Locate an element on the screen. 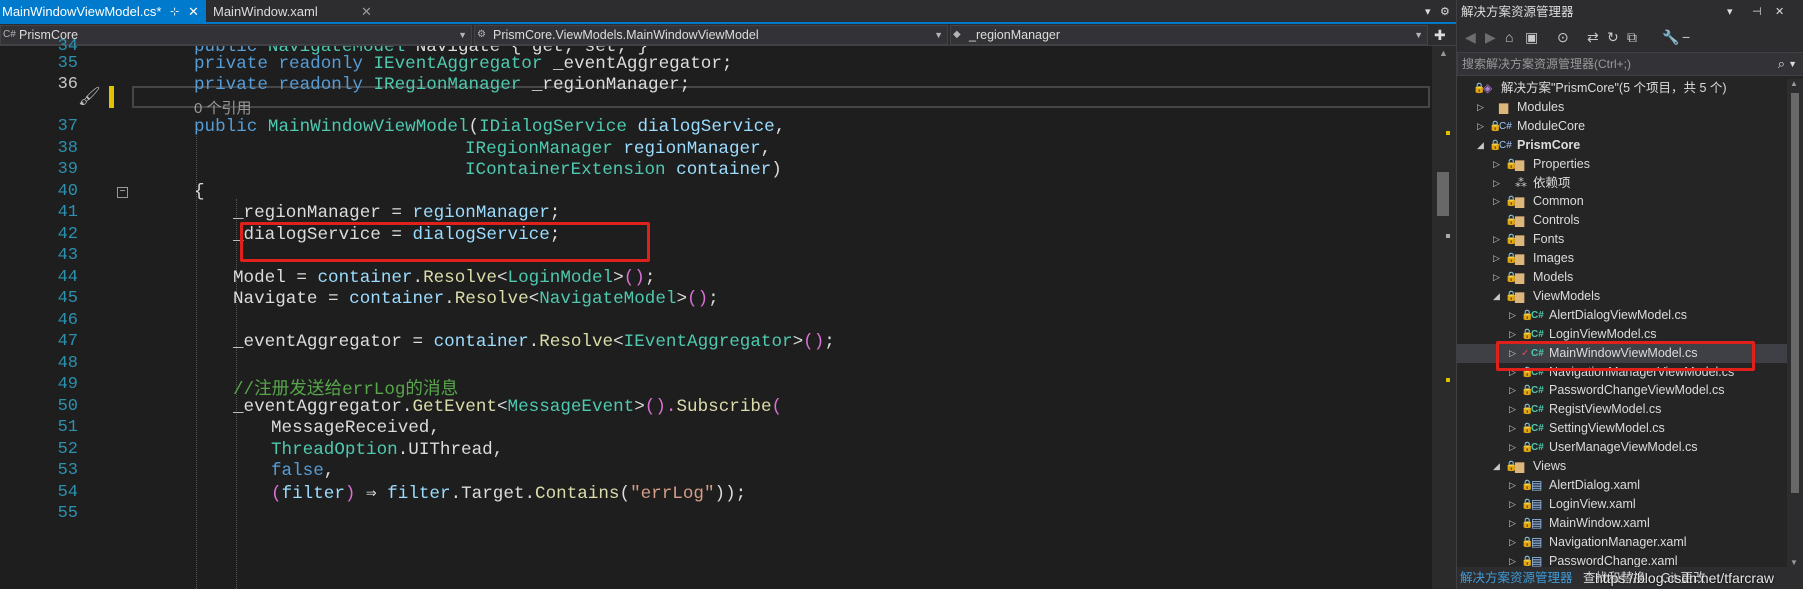 The height and width of the screenshot is (589, 1803). auto-hide-pin-icon: ⊣ is located at coordinates (1757, 12).